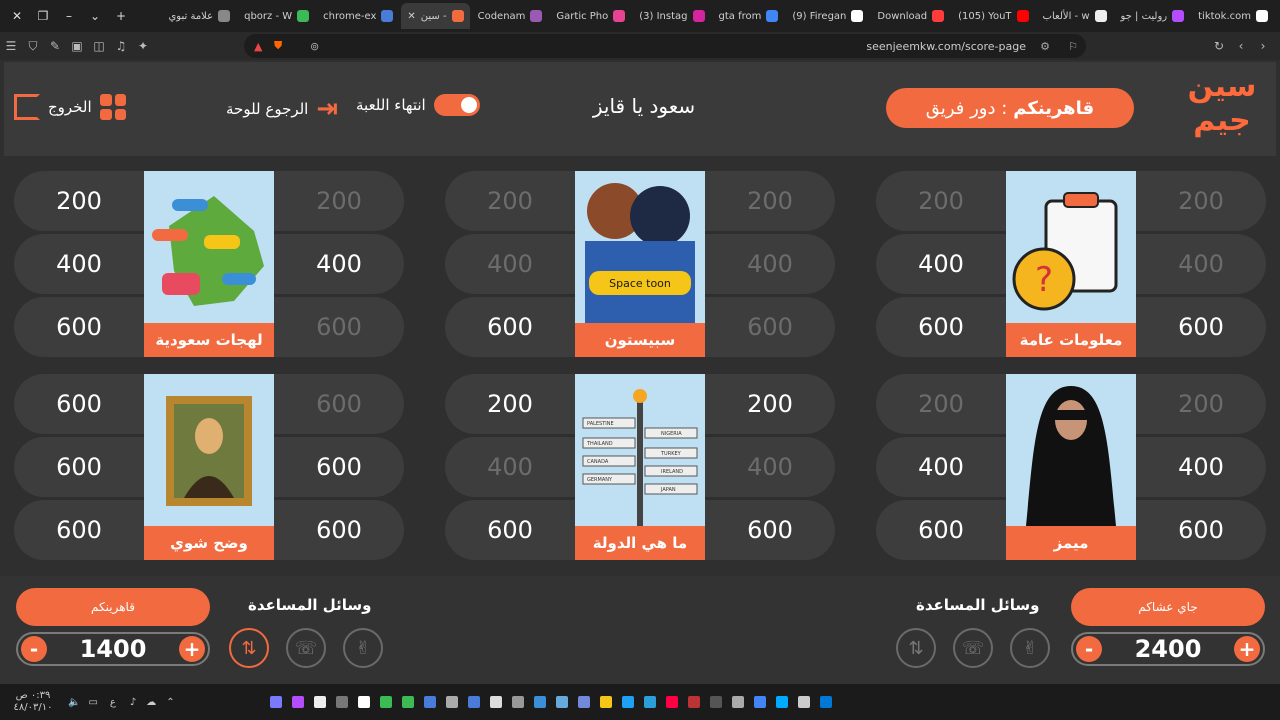 Image resolution: width=1280 pixels, height=720 pixels. I want to click on browser-tab: Gartic Pho, so click(590, 16).